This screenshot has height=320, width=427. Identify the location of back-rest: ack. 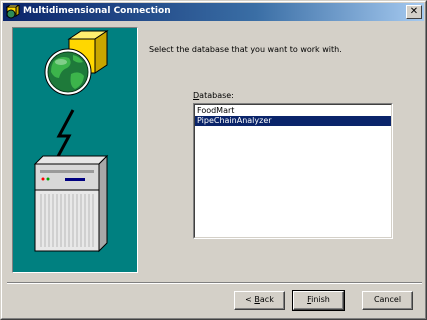
(266, 299).